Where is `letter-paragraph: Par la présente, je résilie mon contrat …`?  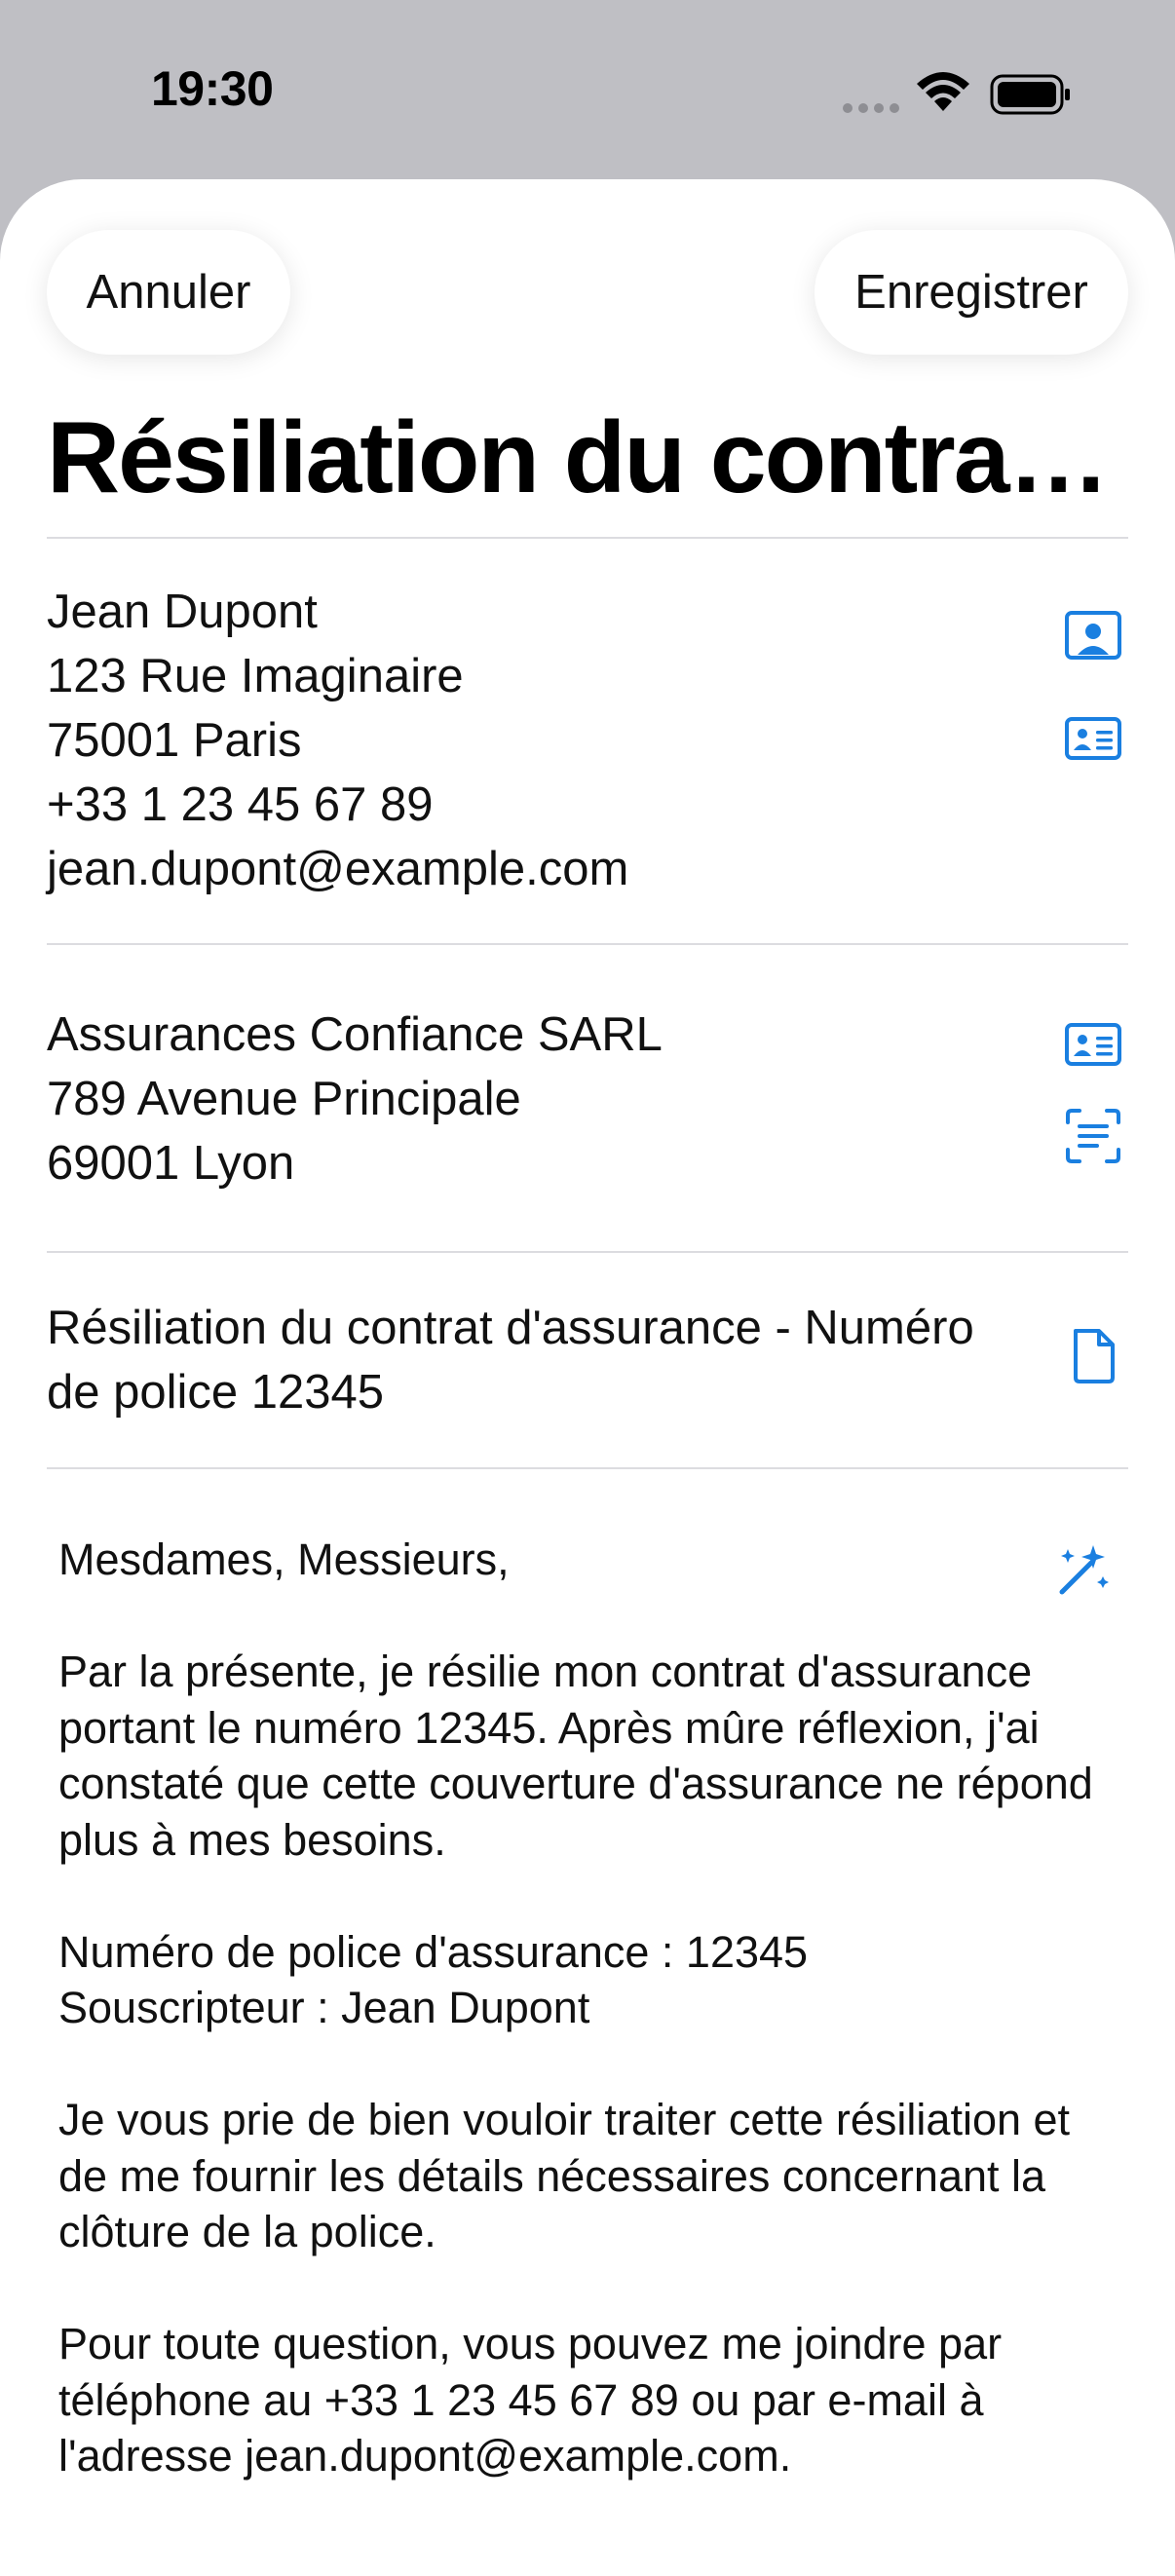 letter-paragraph: Par la présente, je résilie mon contrat … is located at coordinates (575, 1756).